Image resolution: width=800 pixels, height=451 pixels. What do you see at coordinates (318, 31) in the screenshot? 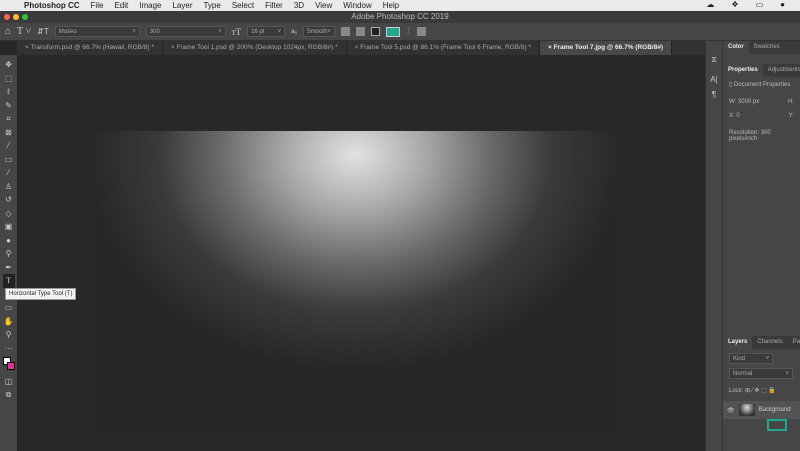
I see `antialias-select: Smooth ˅` at bounding box center [318, 31].